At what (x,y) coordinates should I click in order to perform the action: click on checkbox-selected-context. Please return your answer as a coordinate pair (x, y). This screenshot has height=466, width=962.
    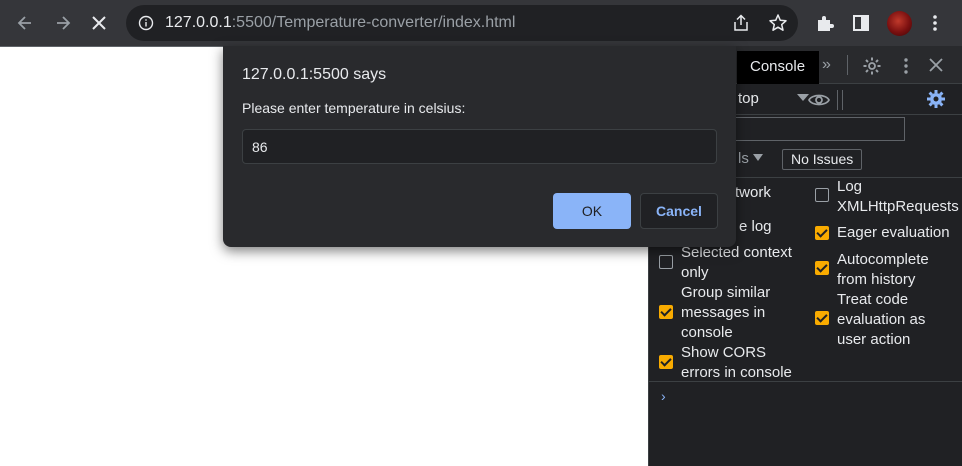
    Looking at the image, I should click on (666, 262).